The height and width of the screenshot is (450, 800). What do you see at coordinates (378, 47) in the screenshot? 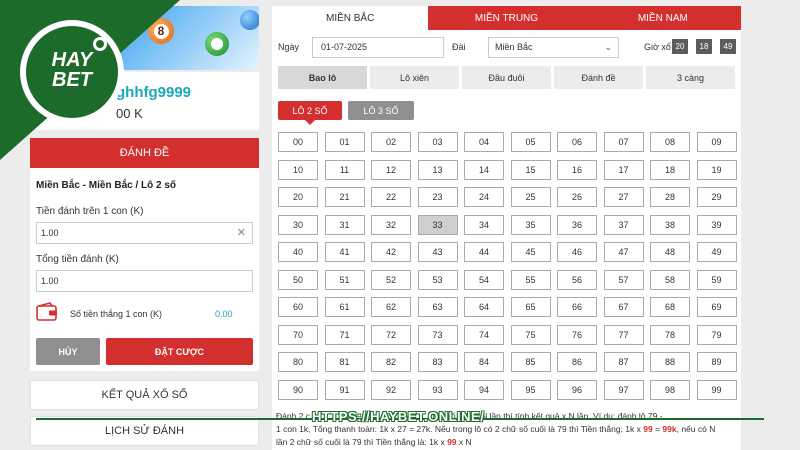
I see `date-field: 01-07-2025` at bounding box center [378, 47].